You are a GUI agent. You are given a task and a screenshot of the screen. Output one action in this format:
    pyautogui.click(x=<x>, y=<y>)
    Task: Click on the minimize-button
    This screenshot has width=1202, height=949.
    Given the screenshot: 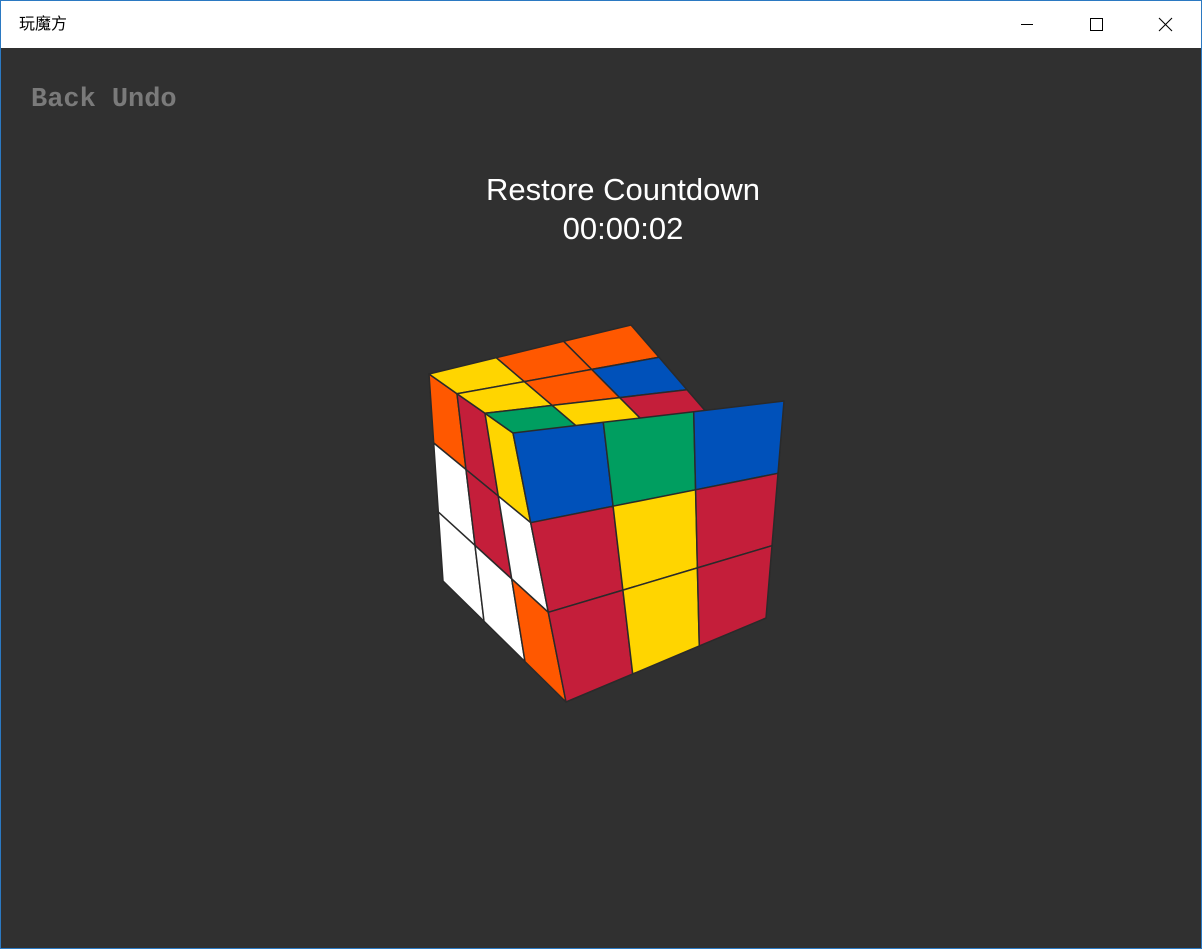 What is the action you would take?
    pyautogui.click(x=1027, y=24)
    